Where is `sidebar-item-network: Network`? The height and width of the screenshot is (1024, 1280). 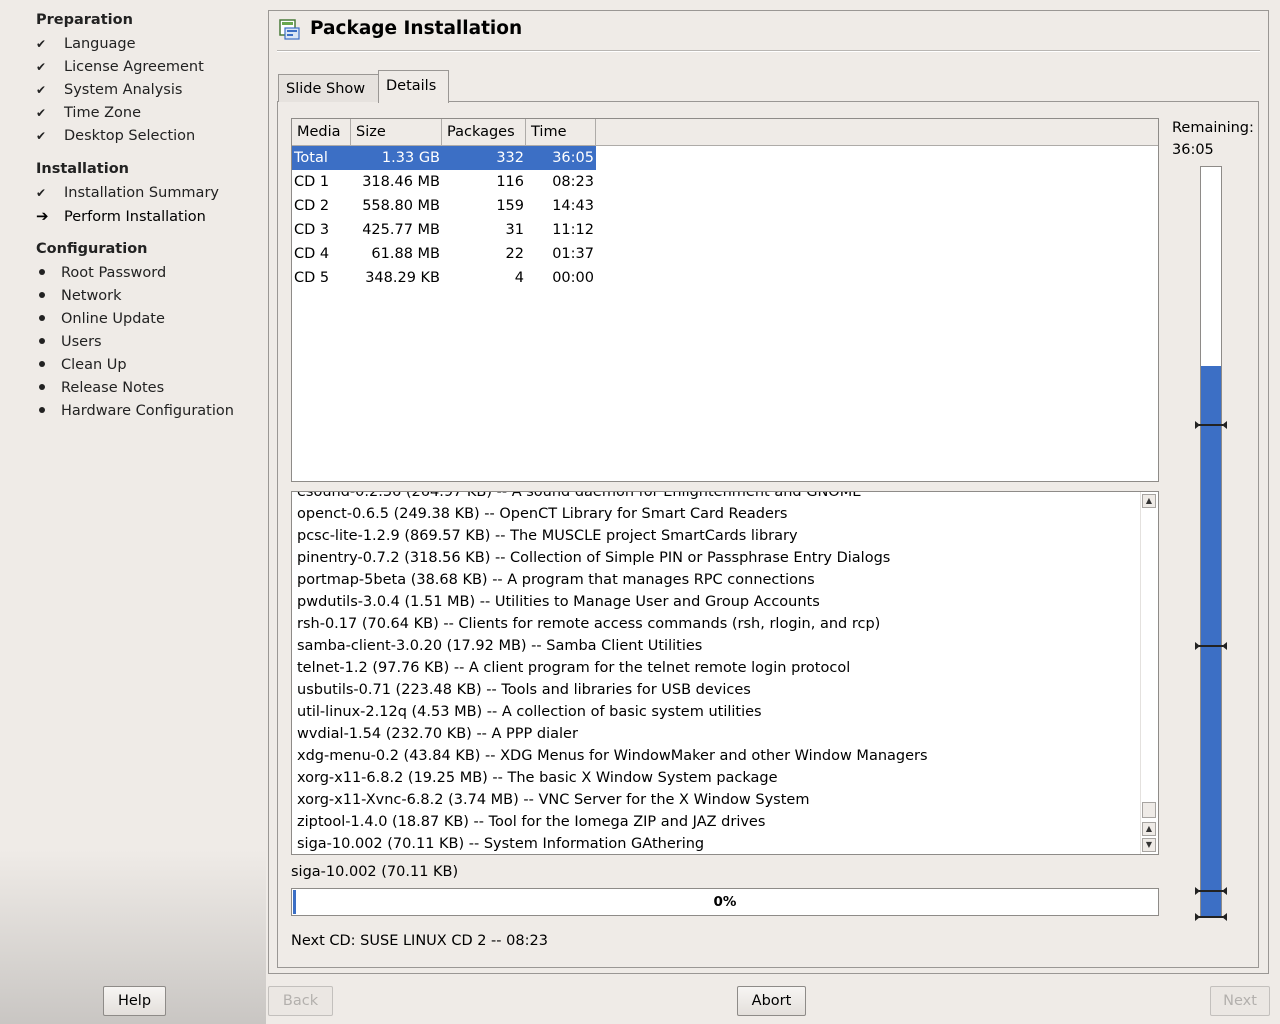 sidebar-item-network: Network is located at coordinates (79, 296).